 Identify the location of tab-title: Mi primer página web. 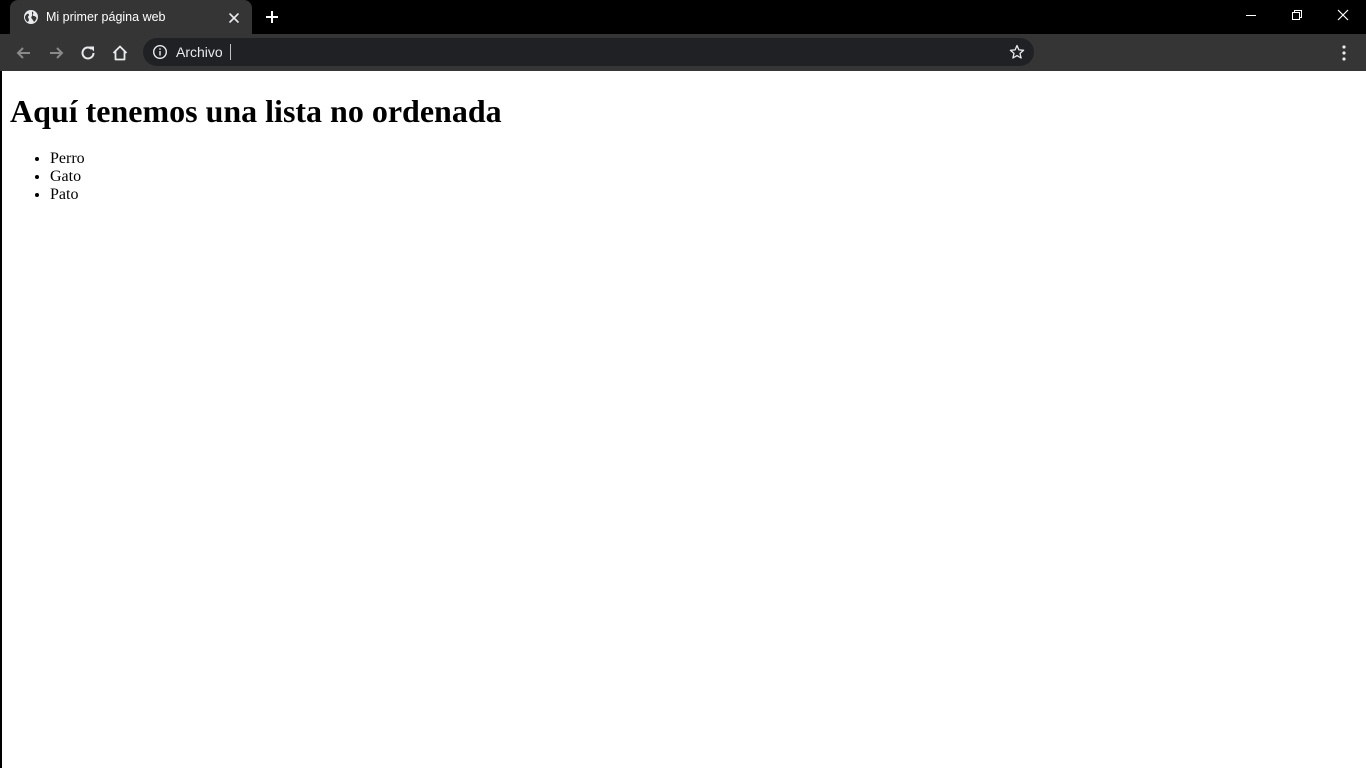
(106, 17).